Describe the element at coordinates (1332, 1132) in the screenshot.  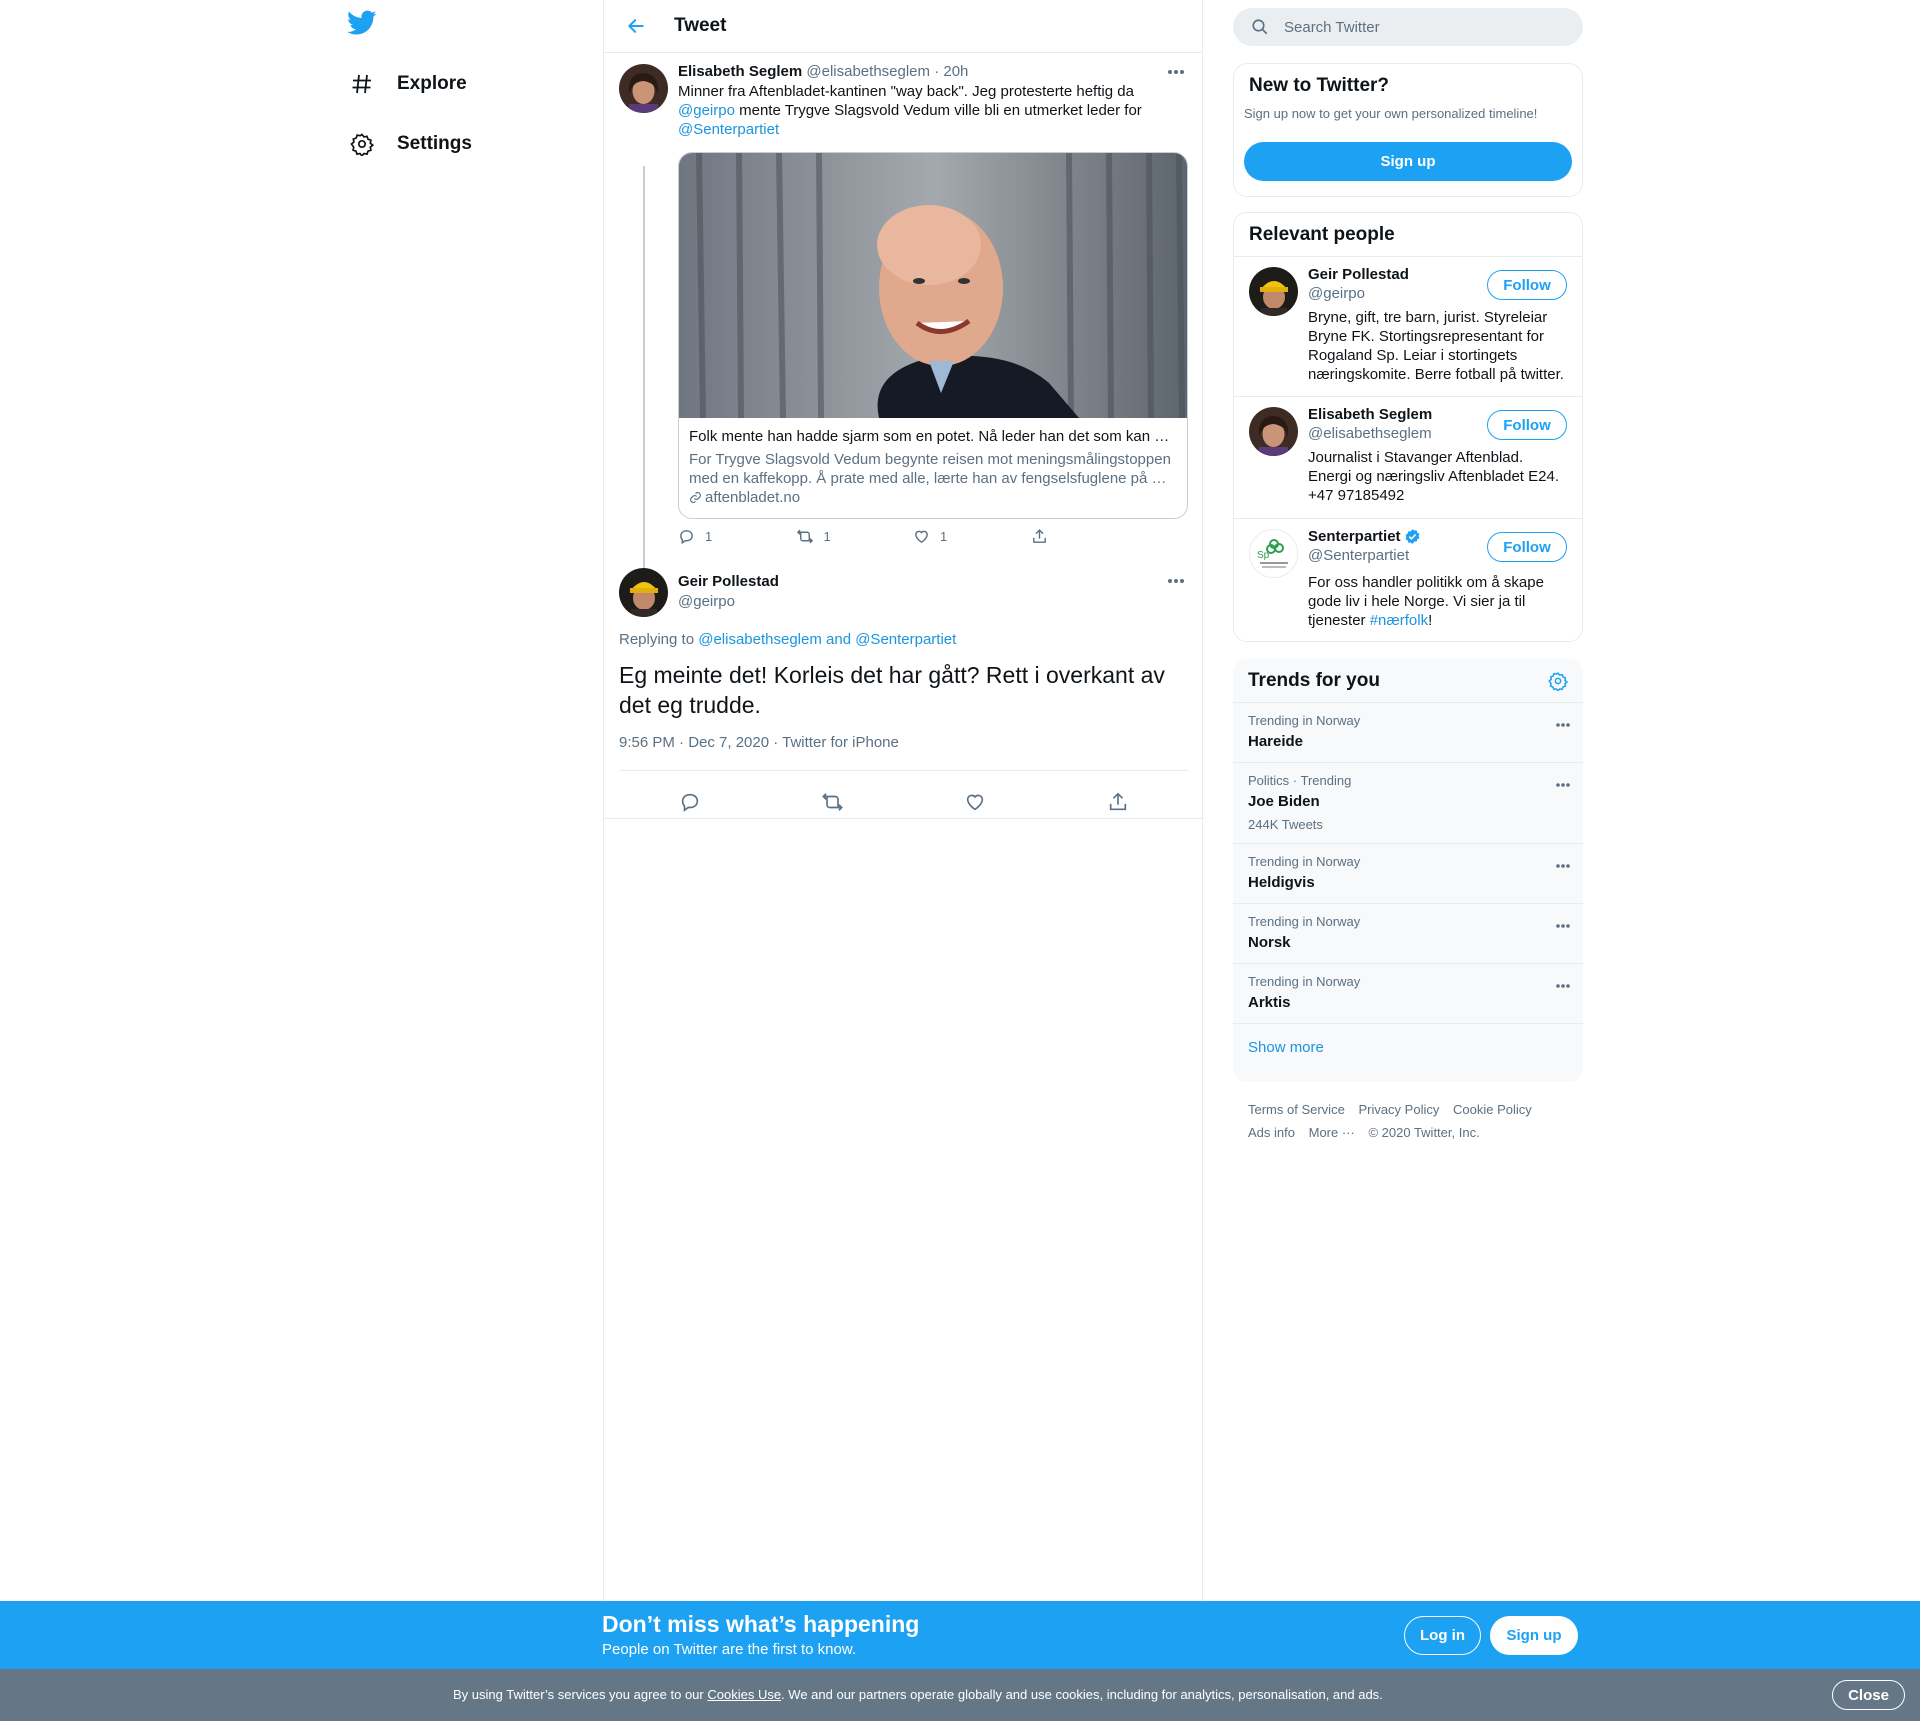
I see `footer-link-more: More ···` at that location.